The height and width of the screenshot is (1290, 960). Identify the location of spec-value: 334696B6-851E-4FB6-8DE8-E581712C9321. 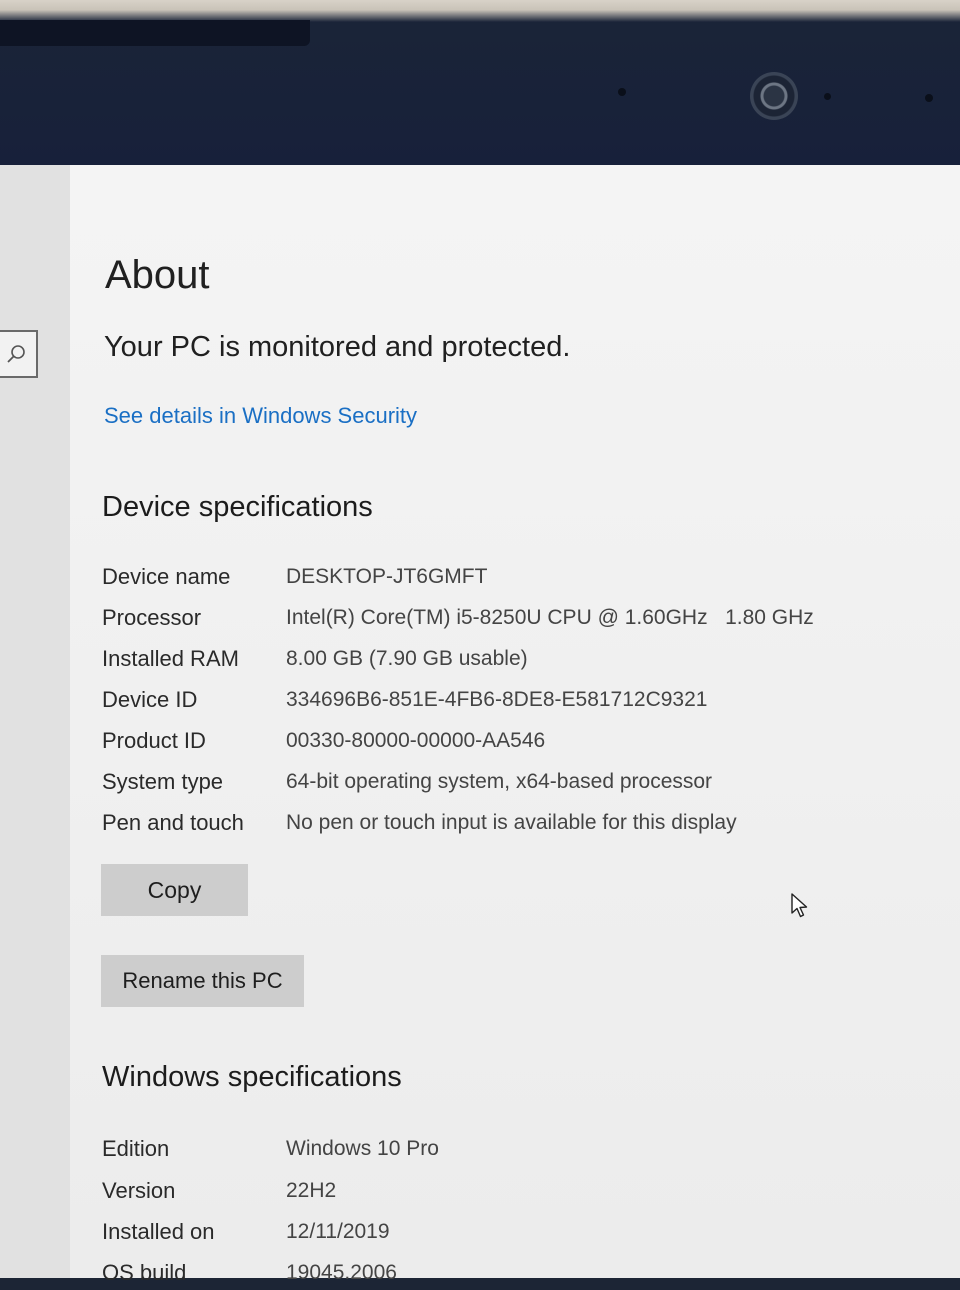
(497, 699).